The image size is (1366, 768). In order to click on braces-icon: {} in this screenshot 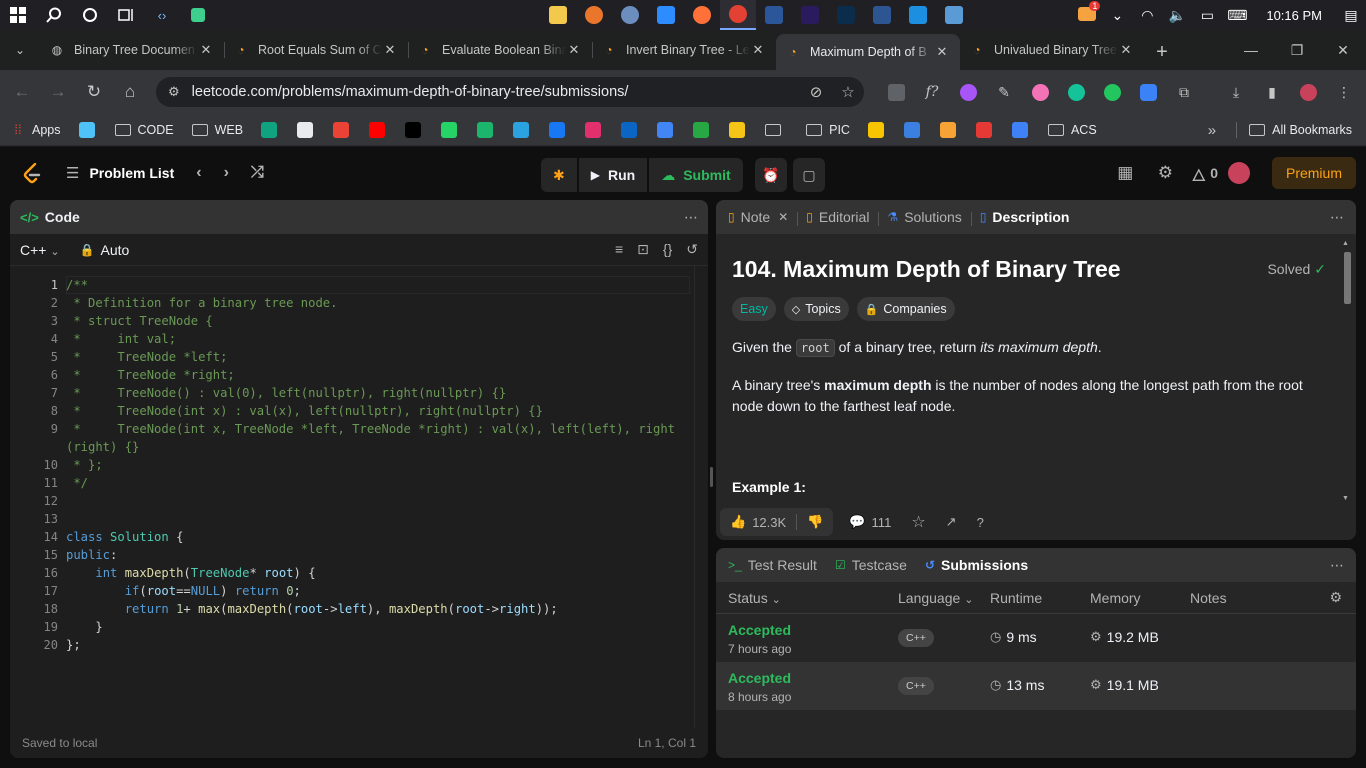, I will do `click(667, 249)`.